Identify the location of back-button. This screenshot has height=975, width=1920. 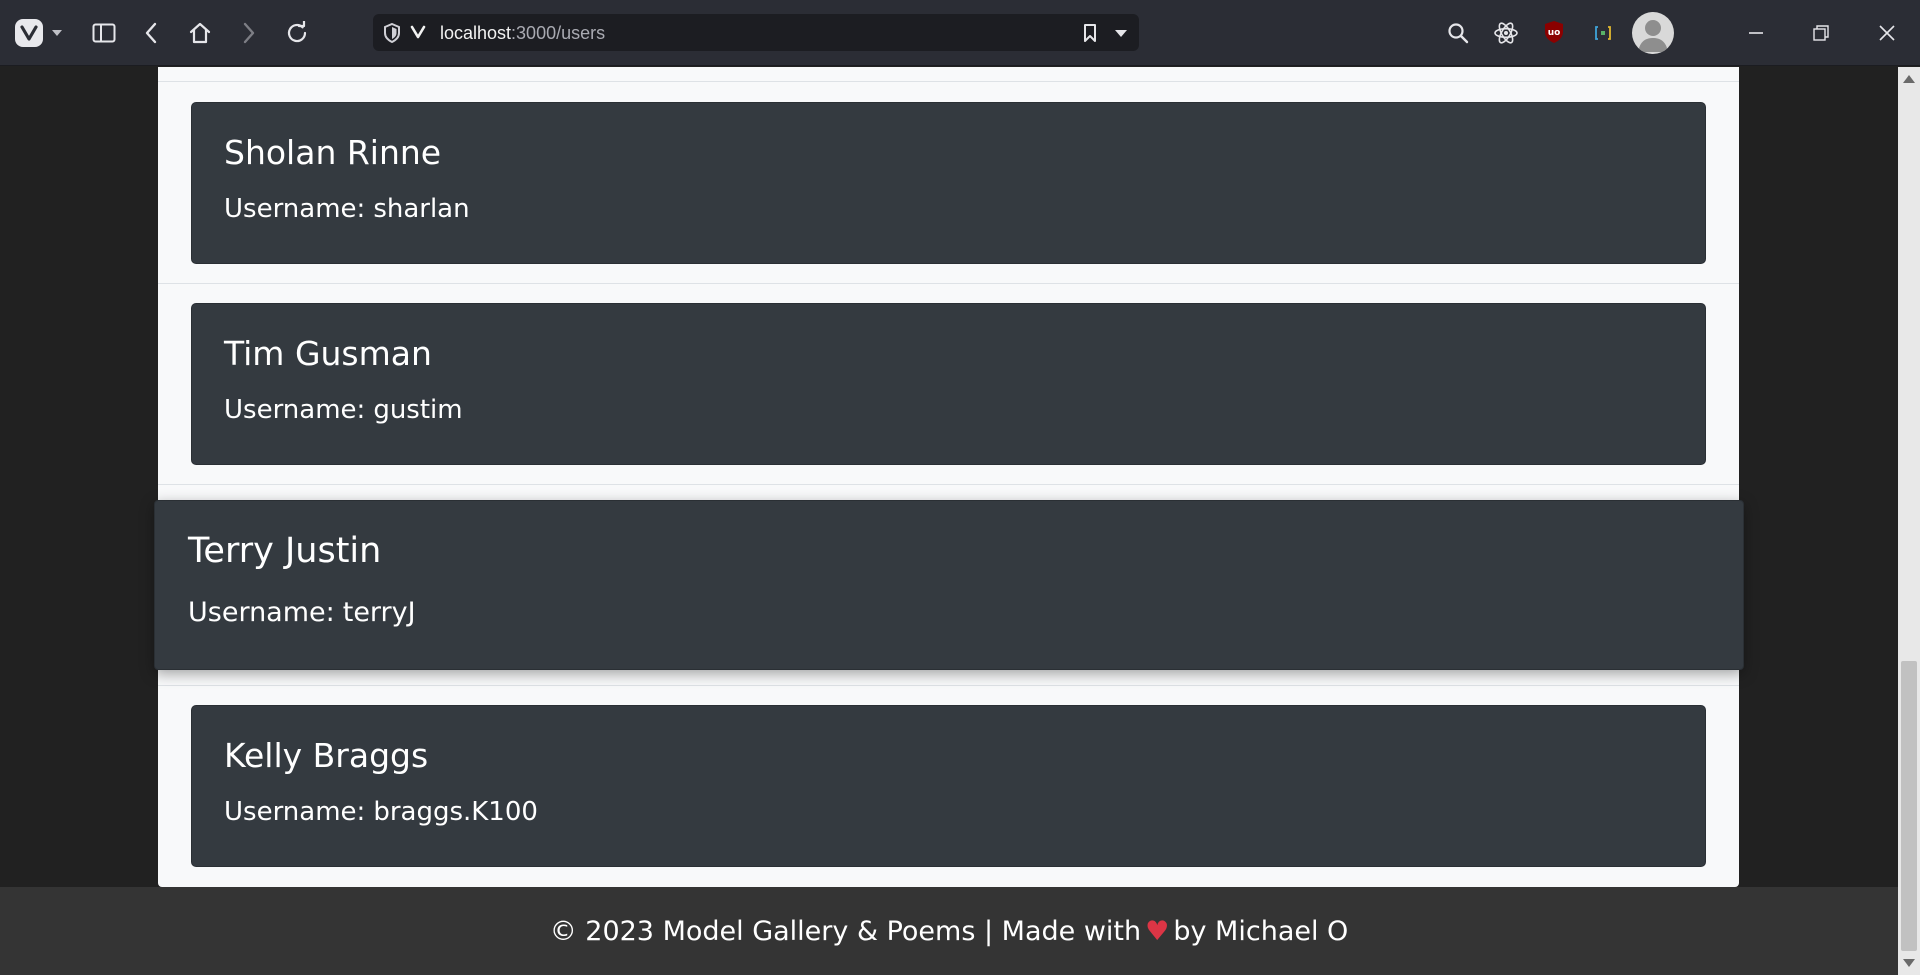
(151, 33).